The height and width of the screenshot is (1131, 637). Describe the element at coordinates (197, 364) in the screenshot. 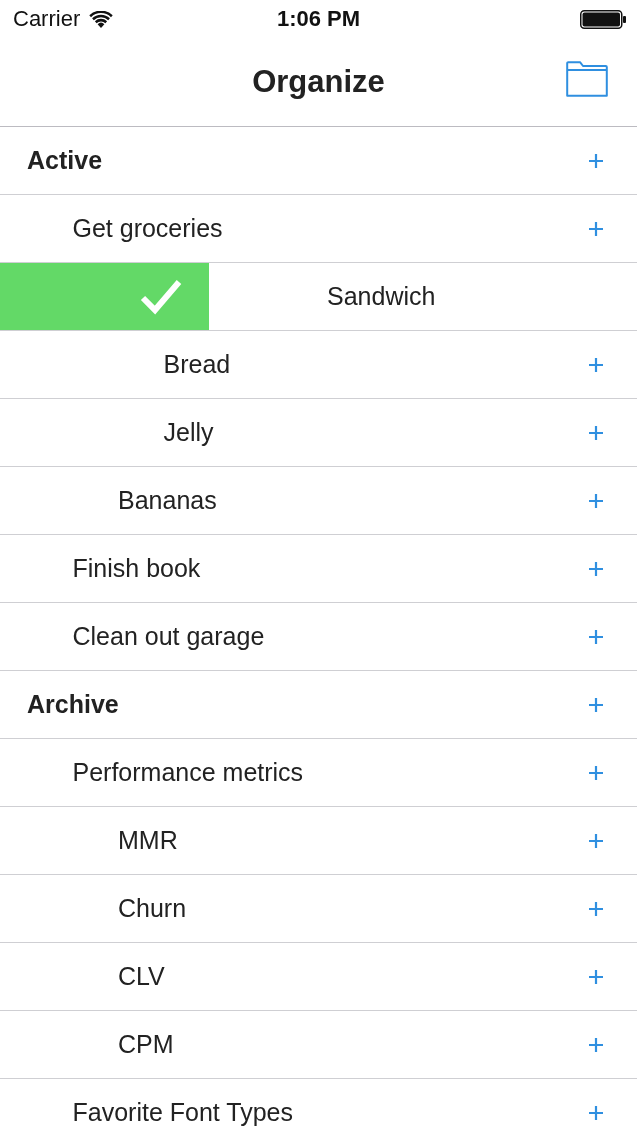

I see `task-label: Bread` at that location.